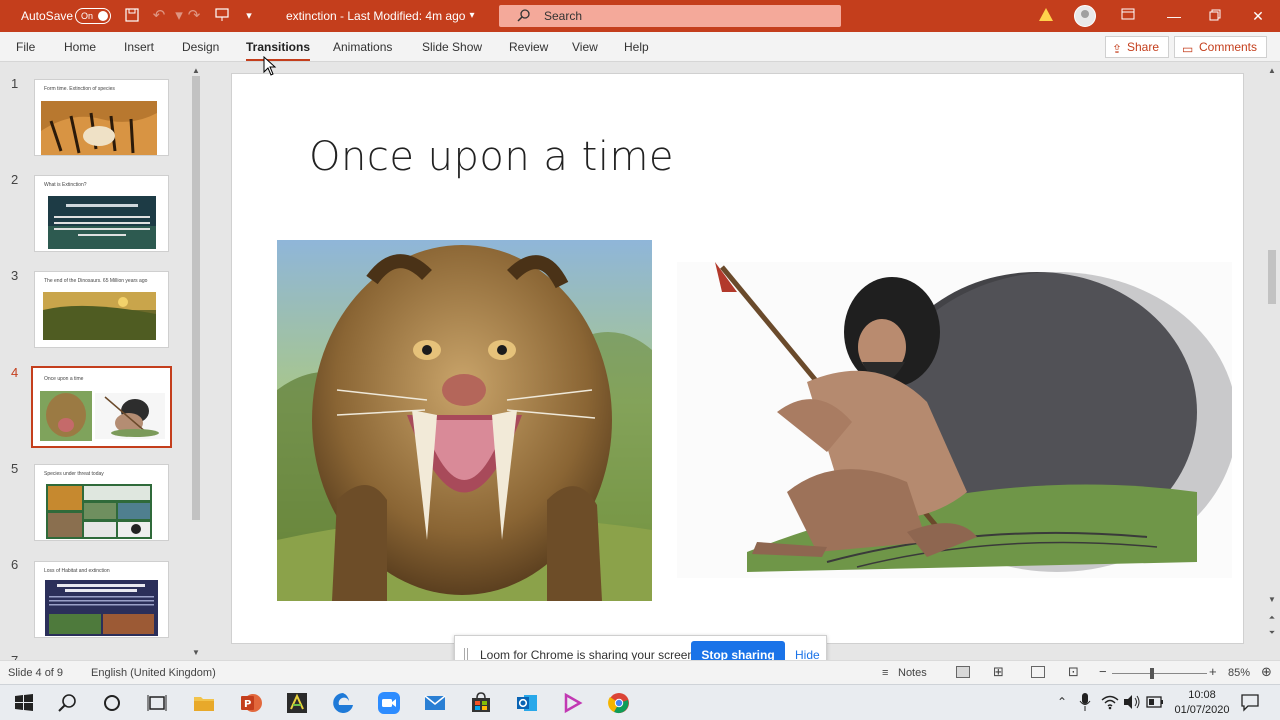  What do you see at coordinates (36, 673) in the screenshot?
I see `slide-counter: Slide 4 of 9` at bounding box center [36, 673].